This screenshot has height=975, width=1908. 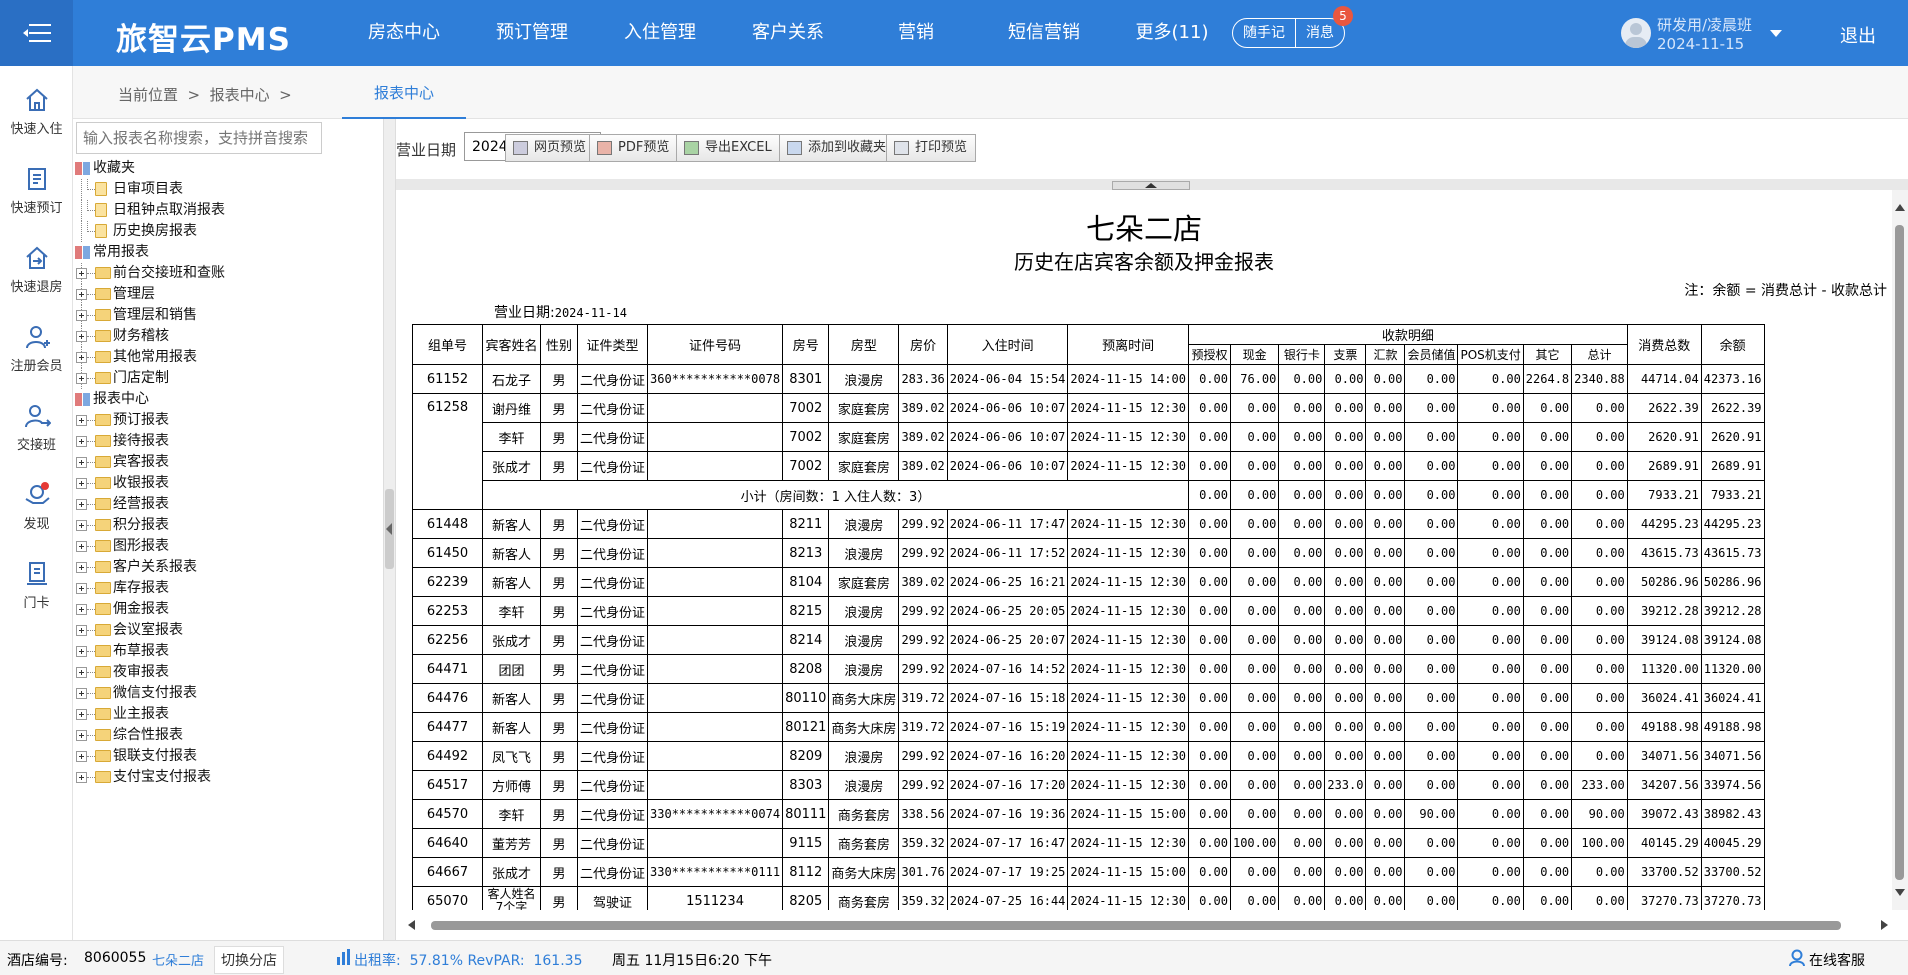 I want to click on tree-node-label: 历史换房报表, so click(x=155, y=231).